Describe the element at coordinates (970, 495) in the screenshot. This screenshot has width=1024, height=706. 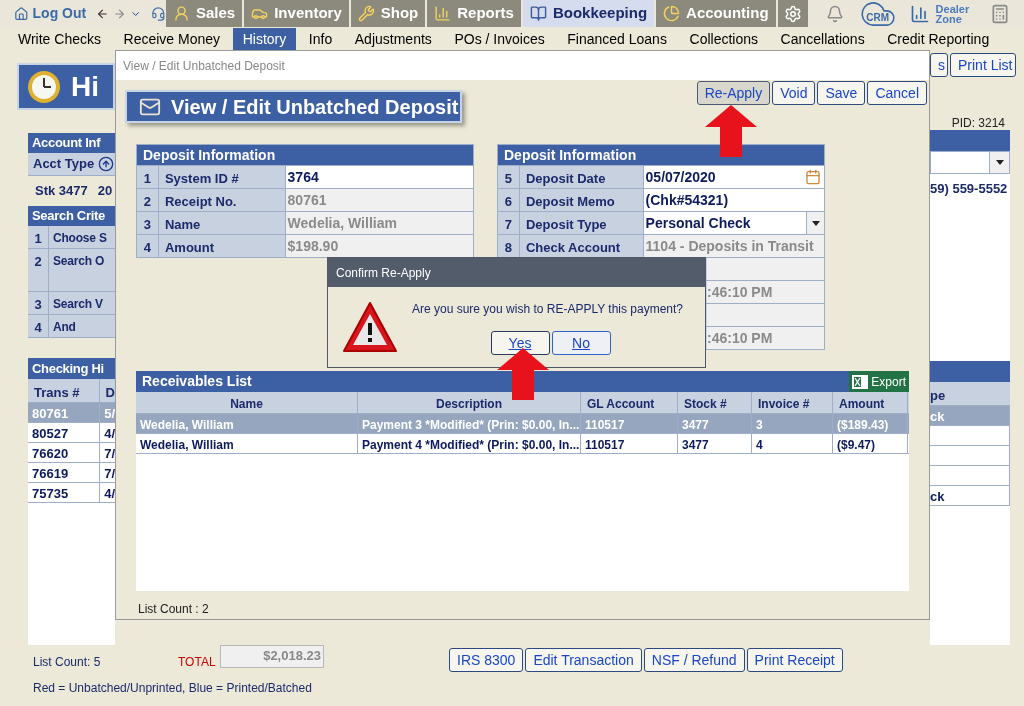
I see `table-row: ck` at that location.